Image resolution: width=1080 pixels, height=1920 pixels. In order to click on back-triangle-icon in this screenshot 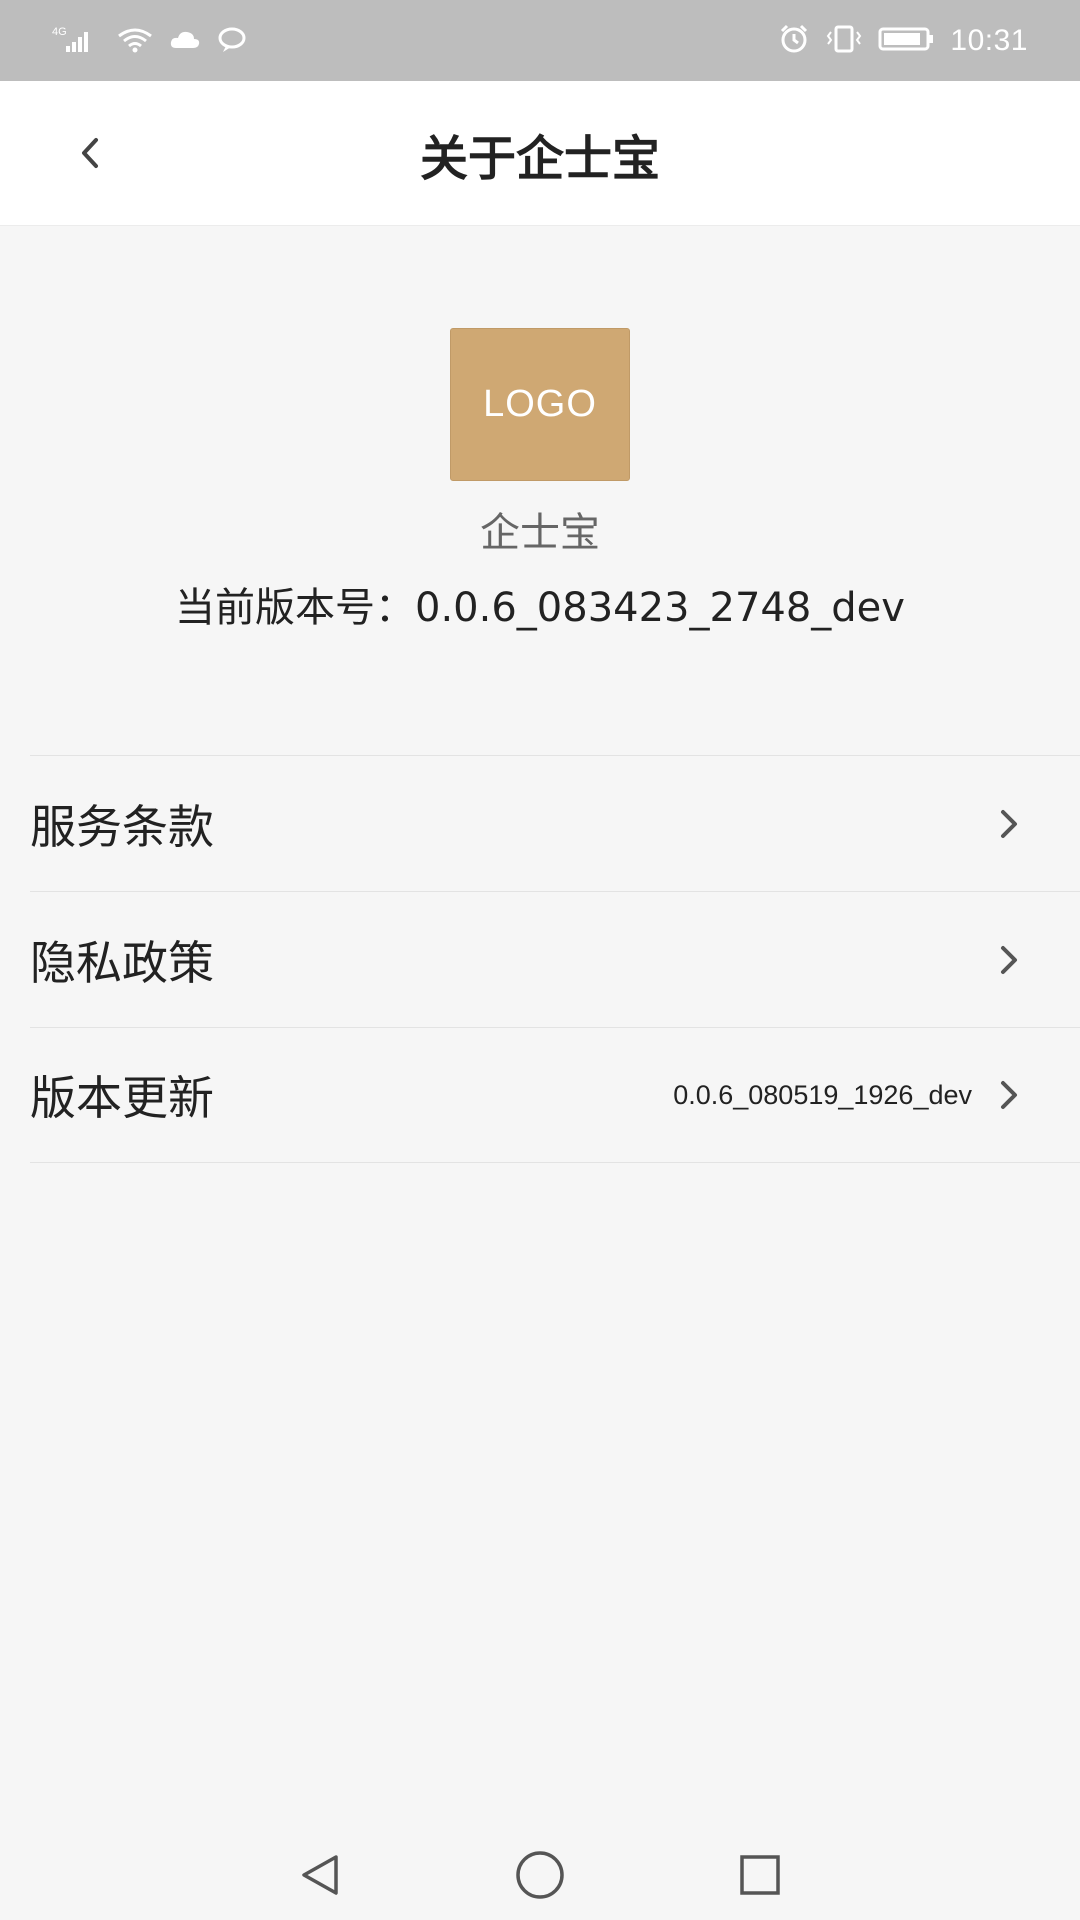, I will do `click(320, 1875)`.